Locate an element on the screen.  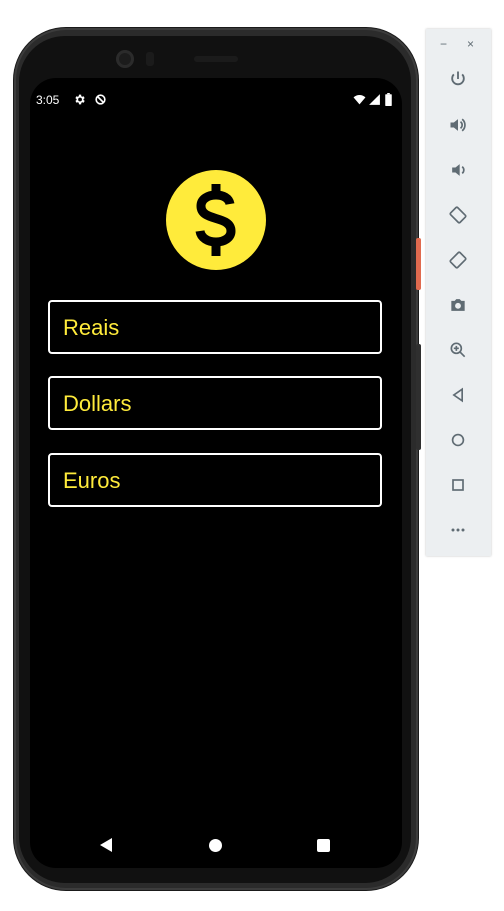
status-bar: 3:05 is located at coordinates (216, 100).